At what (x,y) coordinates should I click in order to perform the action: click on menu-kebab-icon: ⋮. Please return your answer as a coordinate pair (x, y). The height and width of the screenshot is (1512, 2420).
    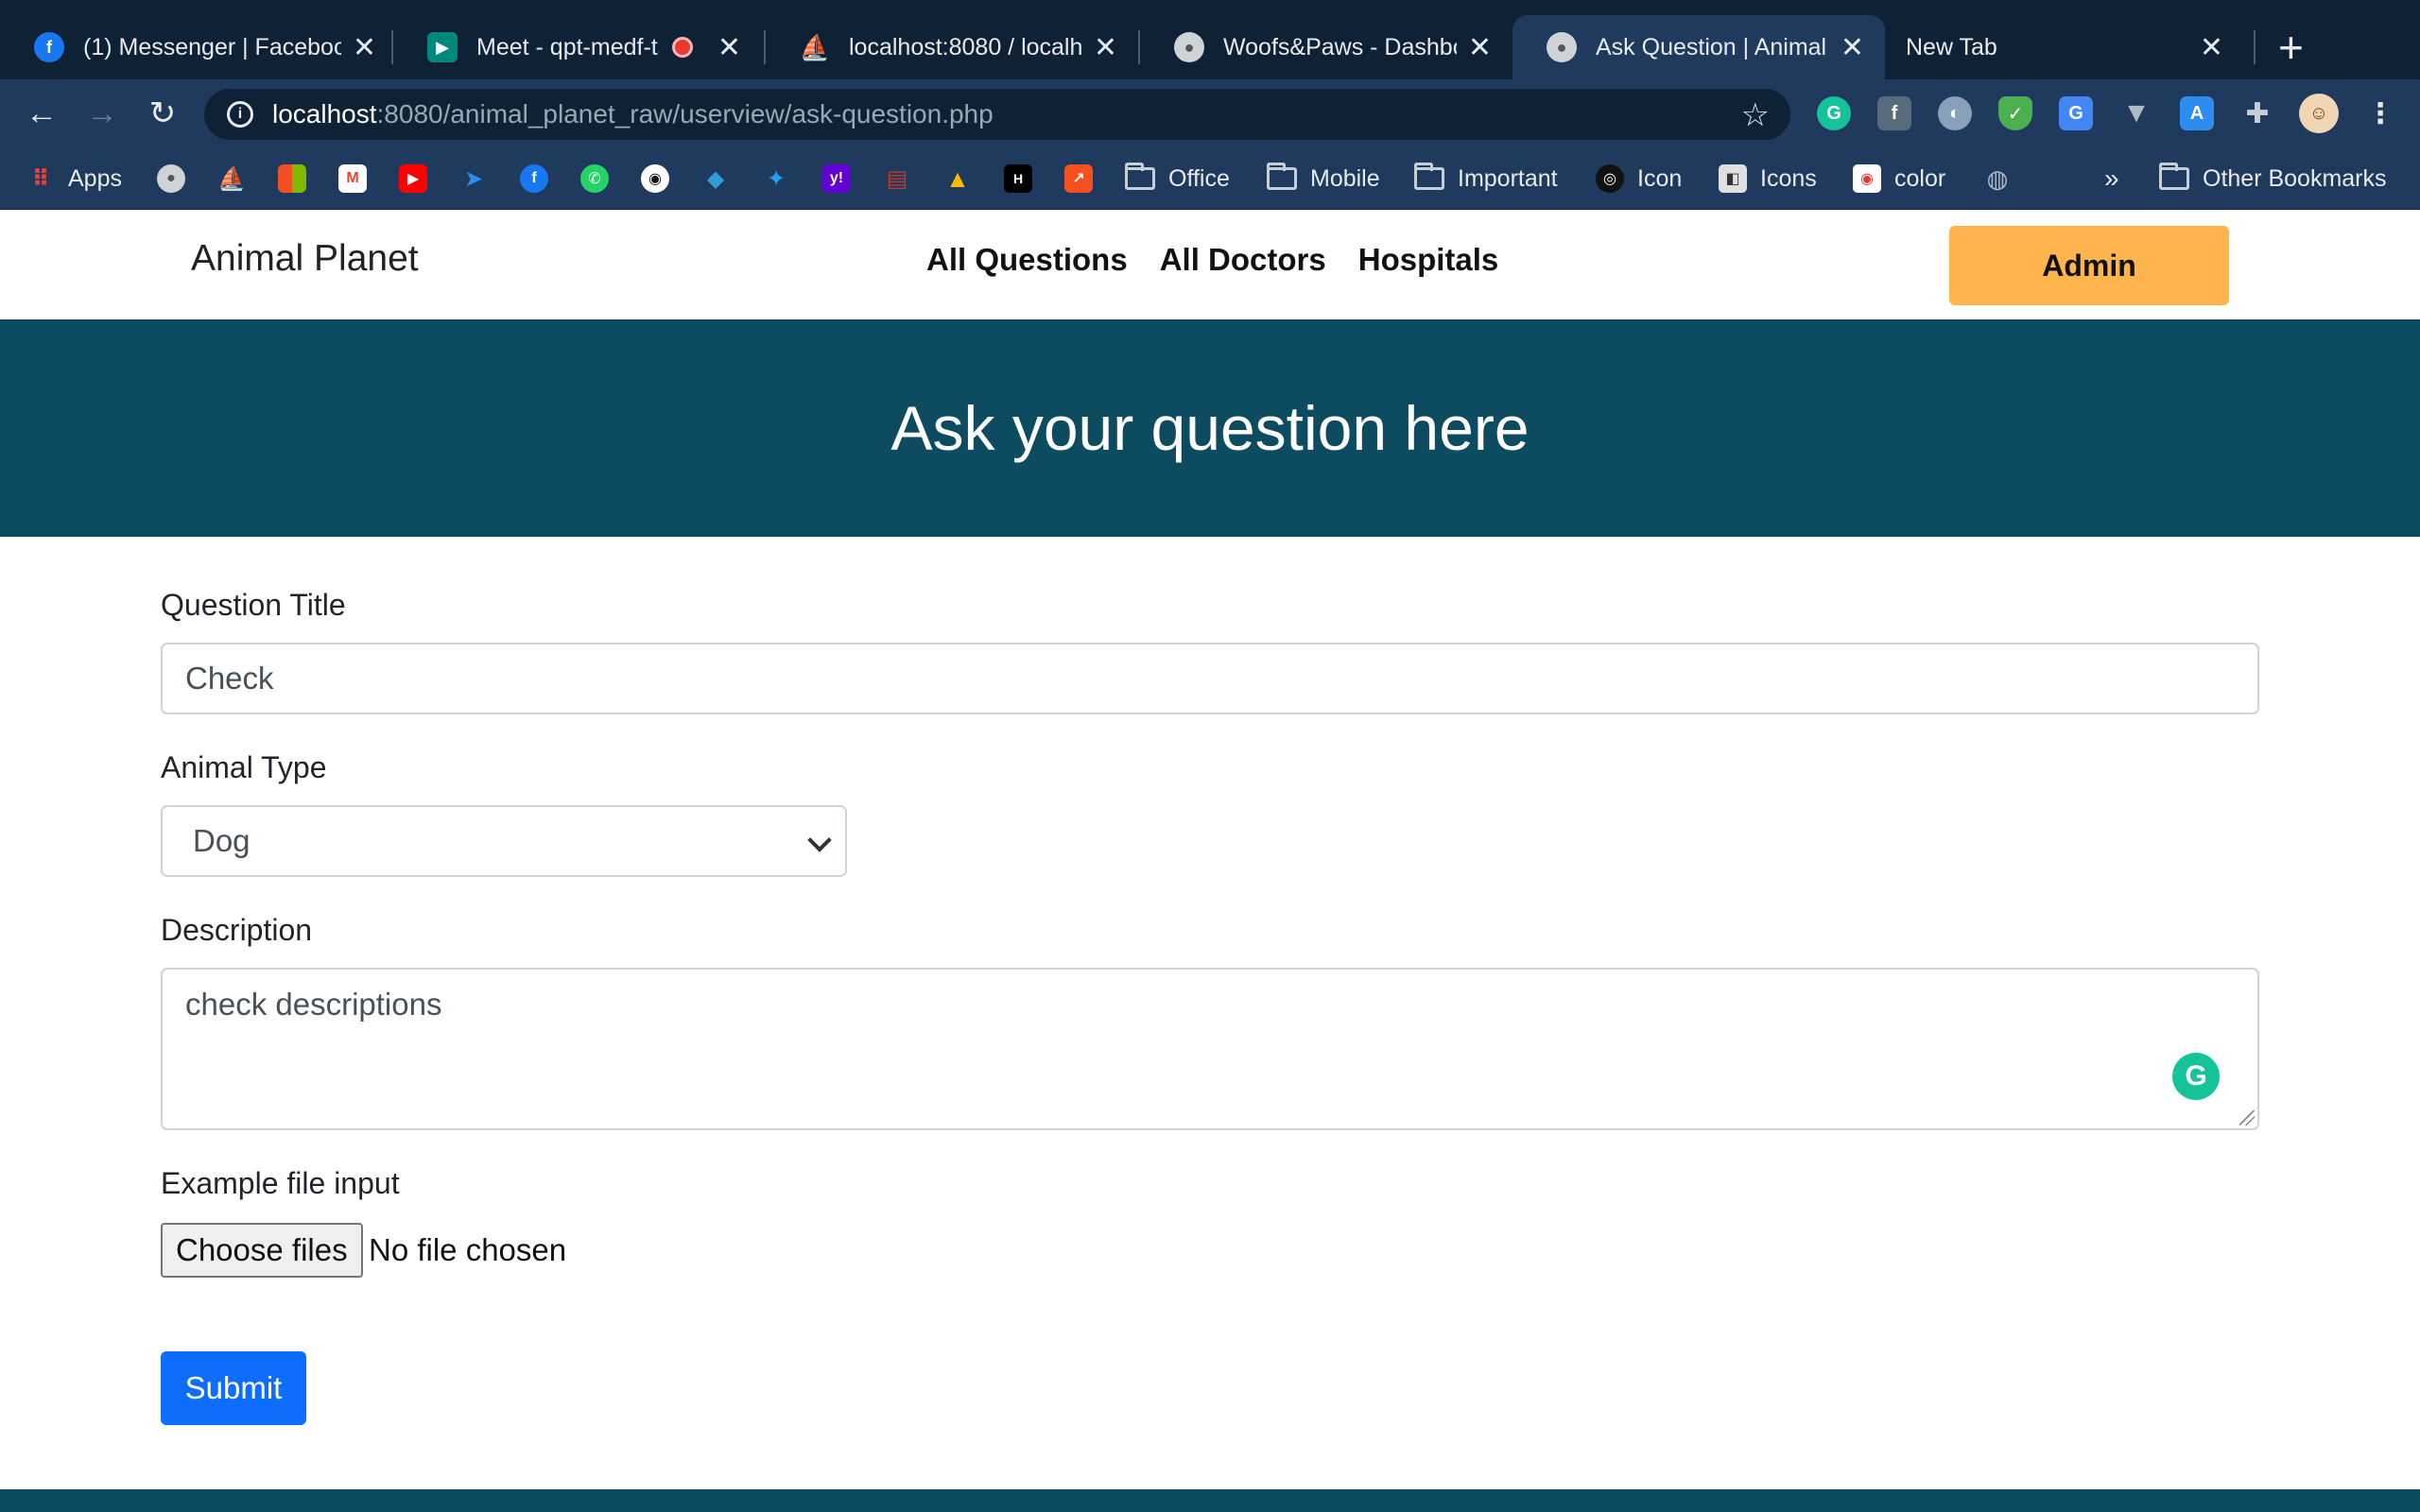
    Looking at the image, I should click on (2380, 113).